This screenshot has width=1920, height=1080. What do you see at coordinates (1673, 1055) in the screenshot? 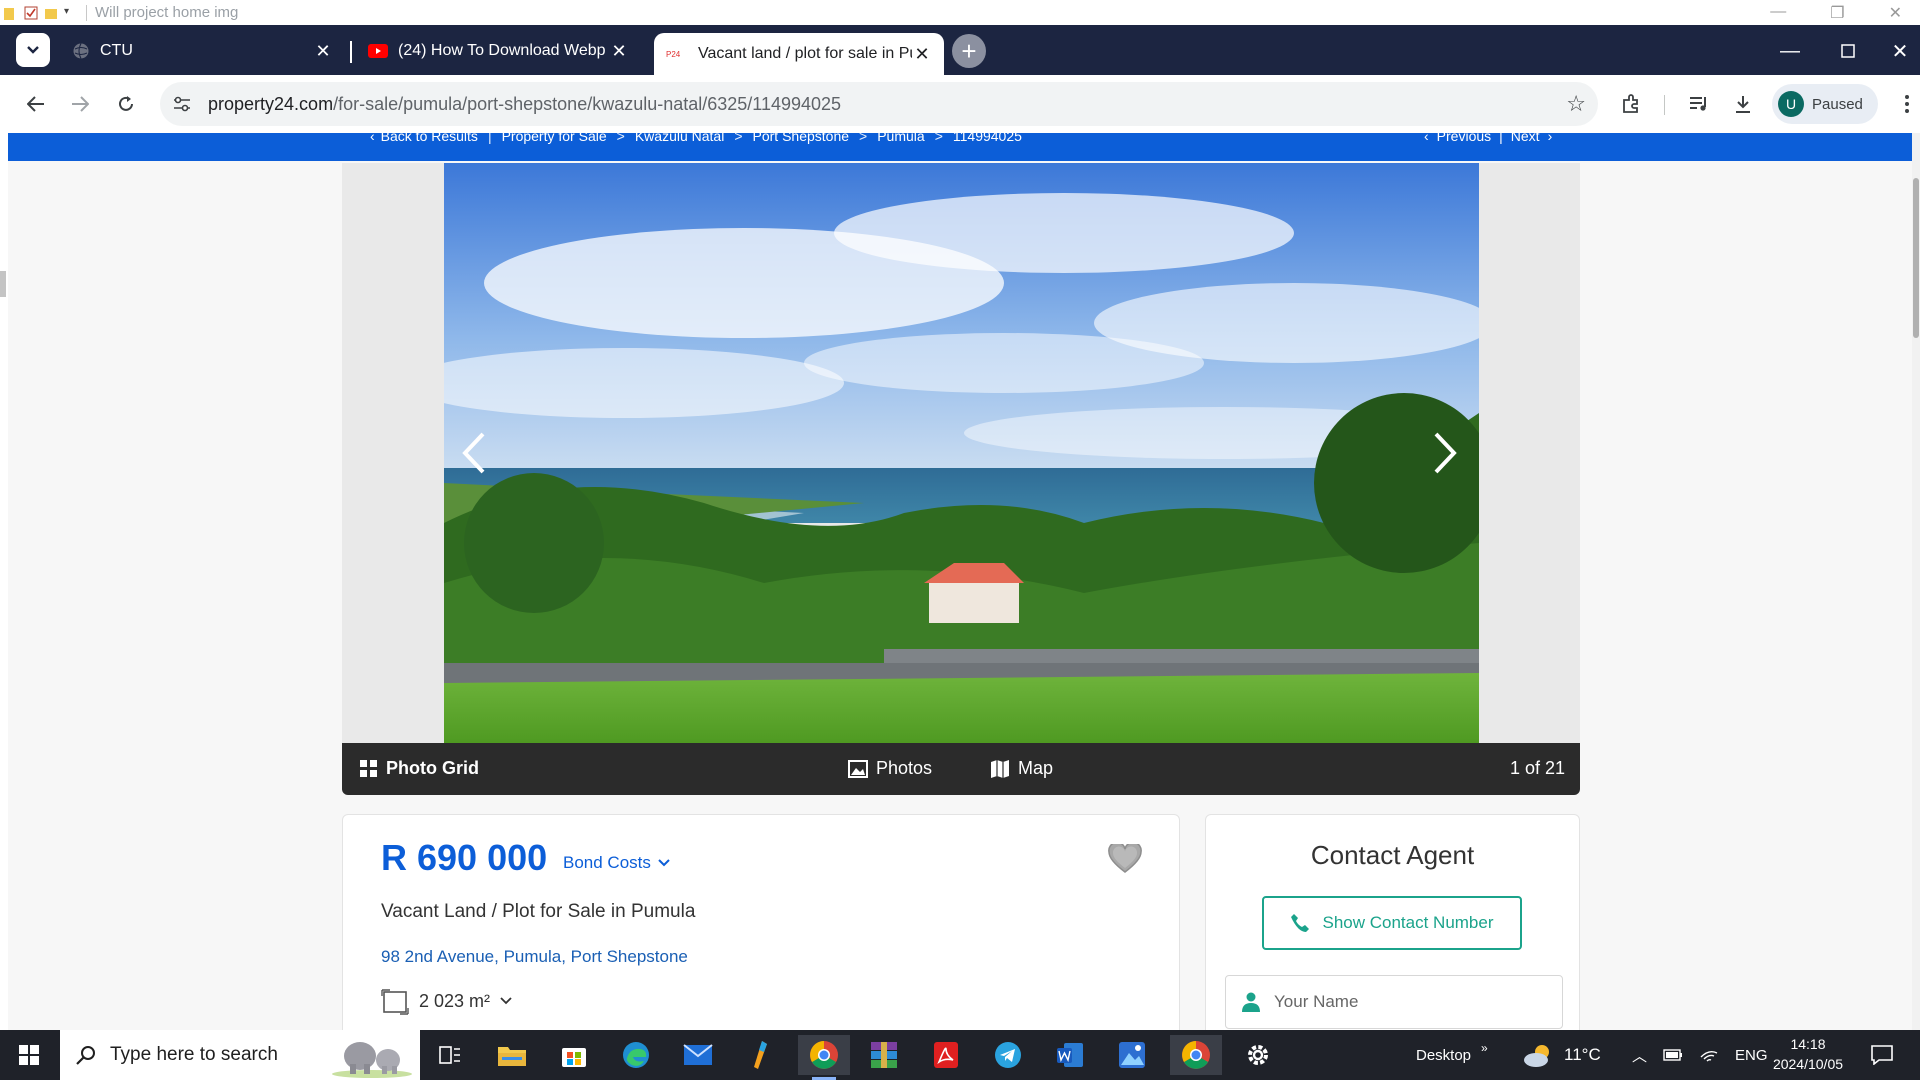
I see `battery-icon` at bounding box center [1673, 1055].